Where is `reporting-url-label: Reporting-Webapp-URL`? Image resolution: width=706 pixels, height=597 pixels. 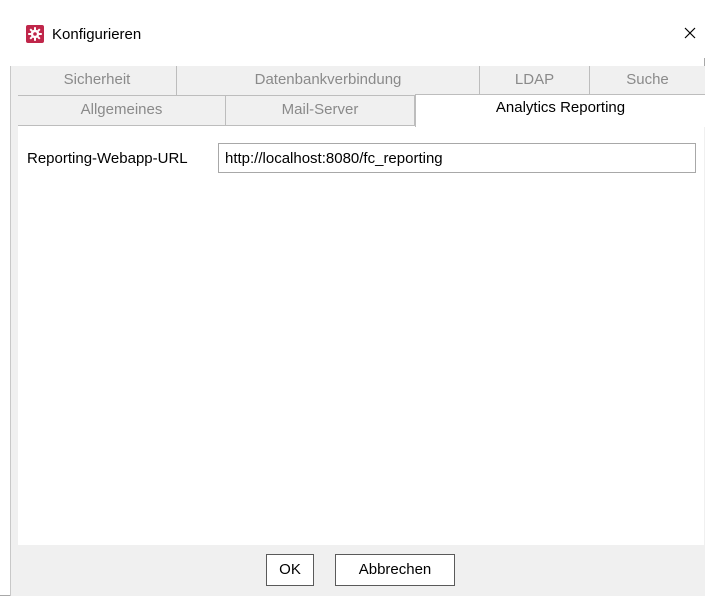
reporting-url-label: Reporting-Webapp-URL is located at coordinates (107, 158).